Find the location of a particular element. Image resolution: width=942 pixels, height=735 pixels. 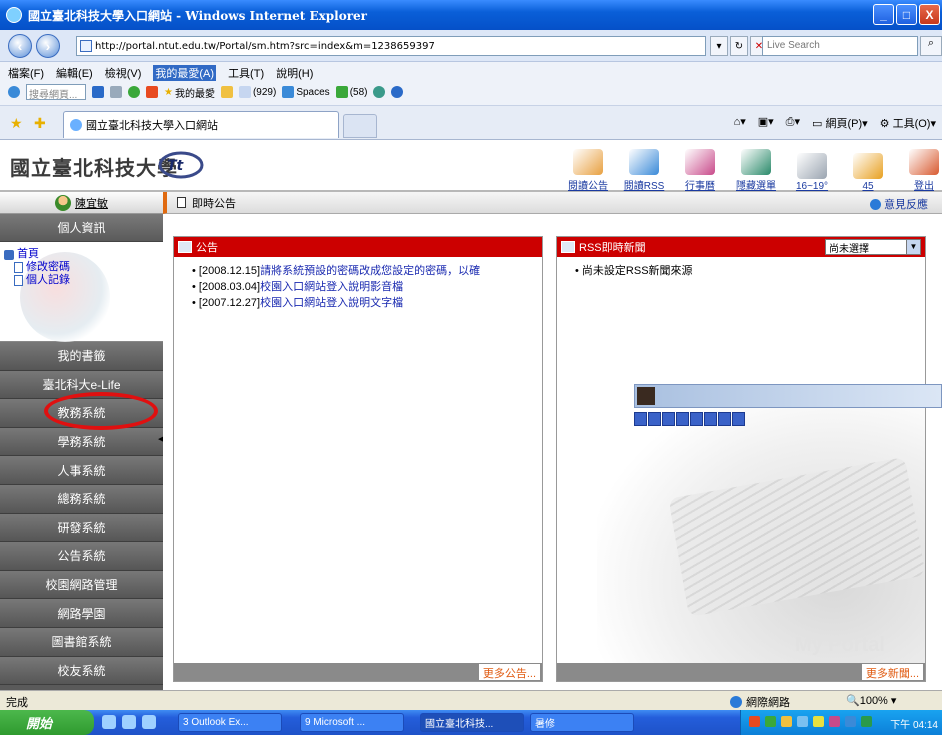

sidebar-item-11: 校友系統 is located at coordinates (81, 671).